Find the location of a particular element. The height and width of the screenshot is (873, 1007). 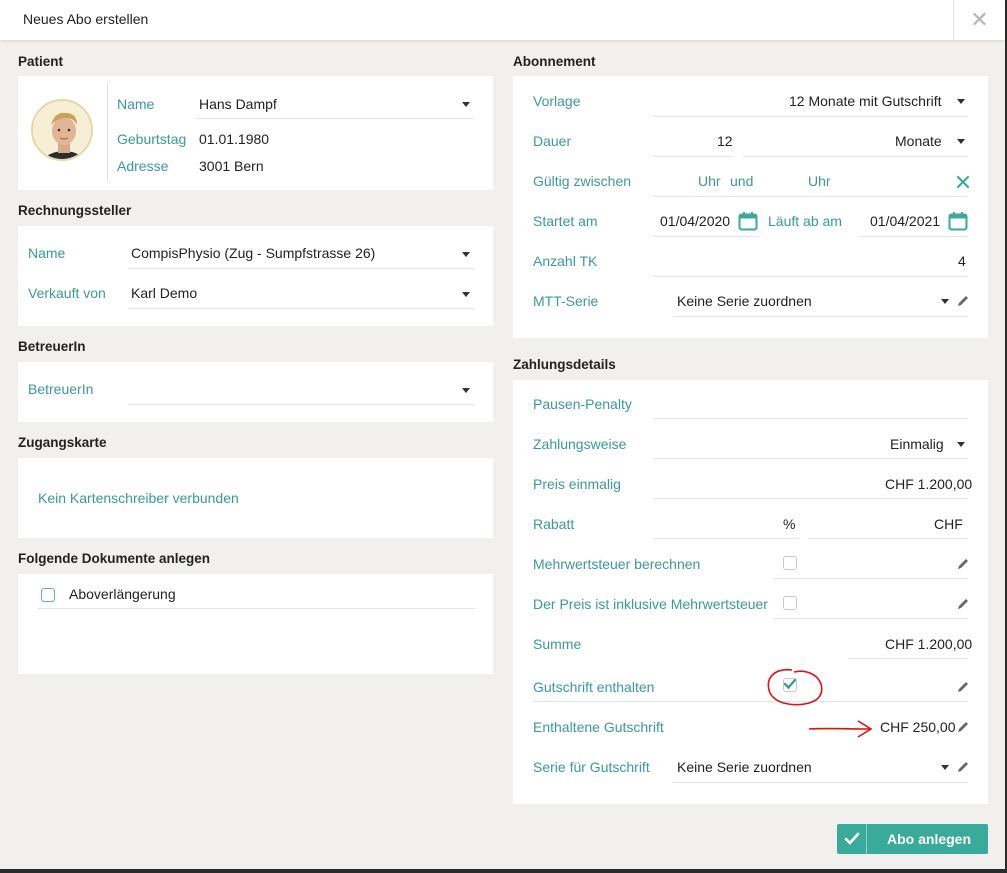

sold-by-underline is located at coordinates (301, 308).